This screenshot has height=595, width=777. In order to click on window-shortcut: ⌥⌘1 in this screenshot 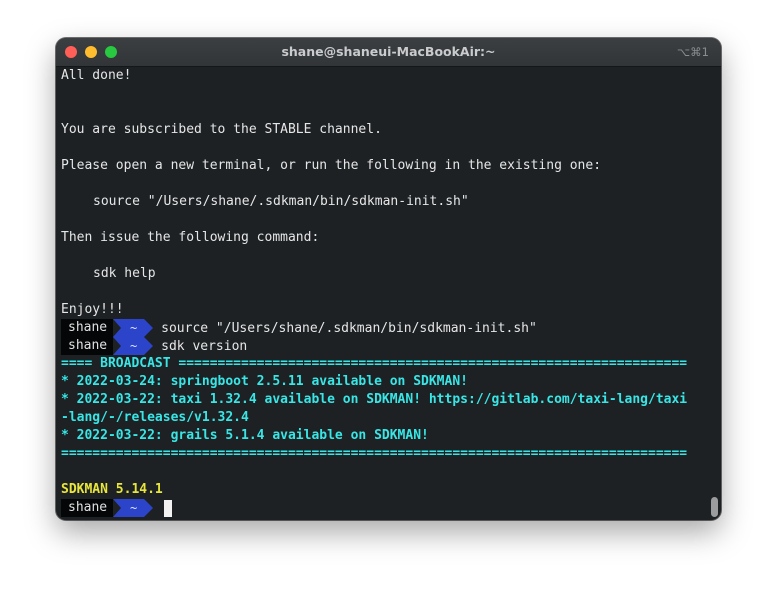, I will do `click(692, 52)`.